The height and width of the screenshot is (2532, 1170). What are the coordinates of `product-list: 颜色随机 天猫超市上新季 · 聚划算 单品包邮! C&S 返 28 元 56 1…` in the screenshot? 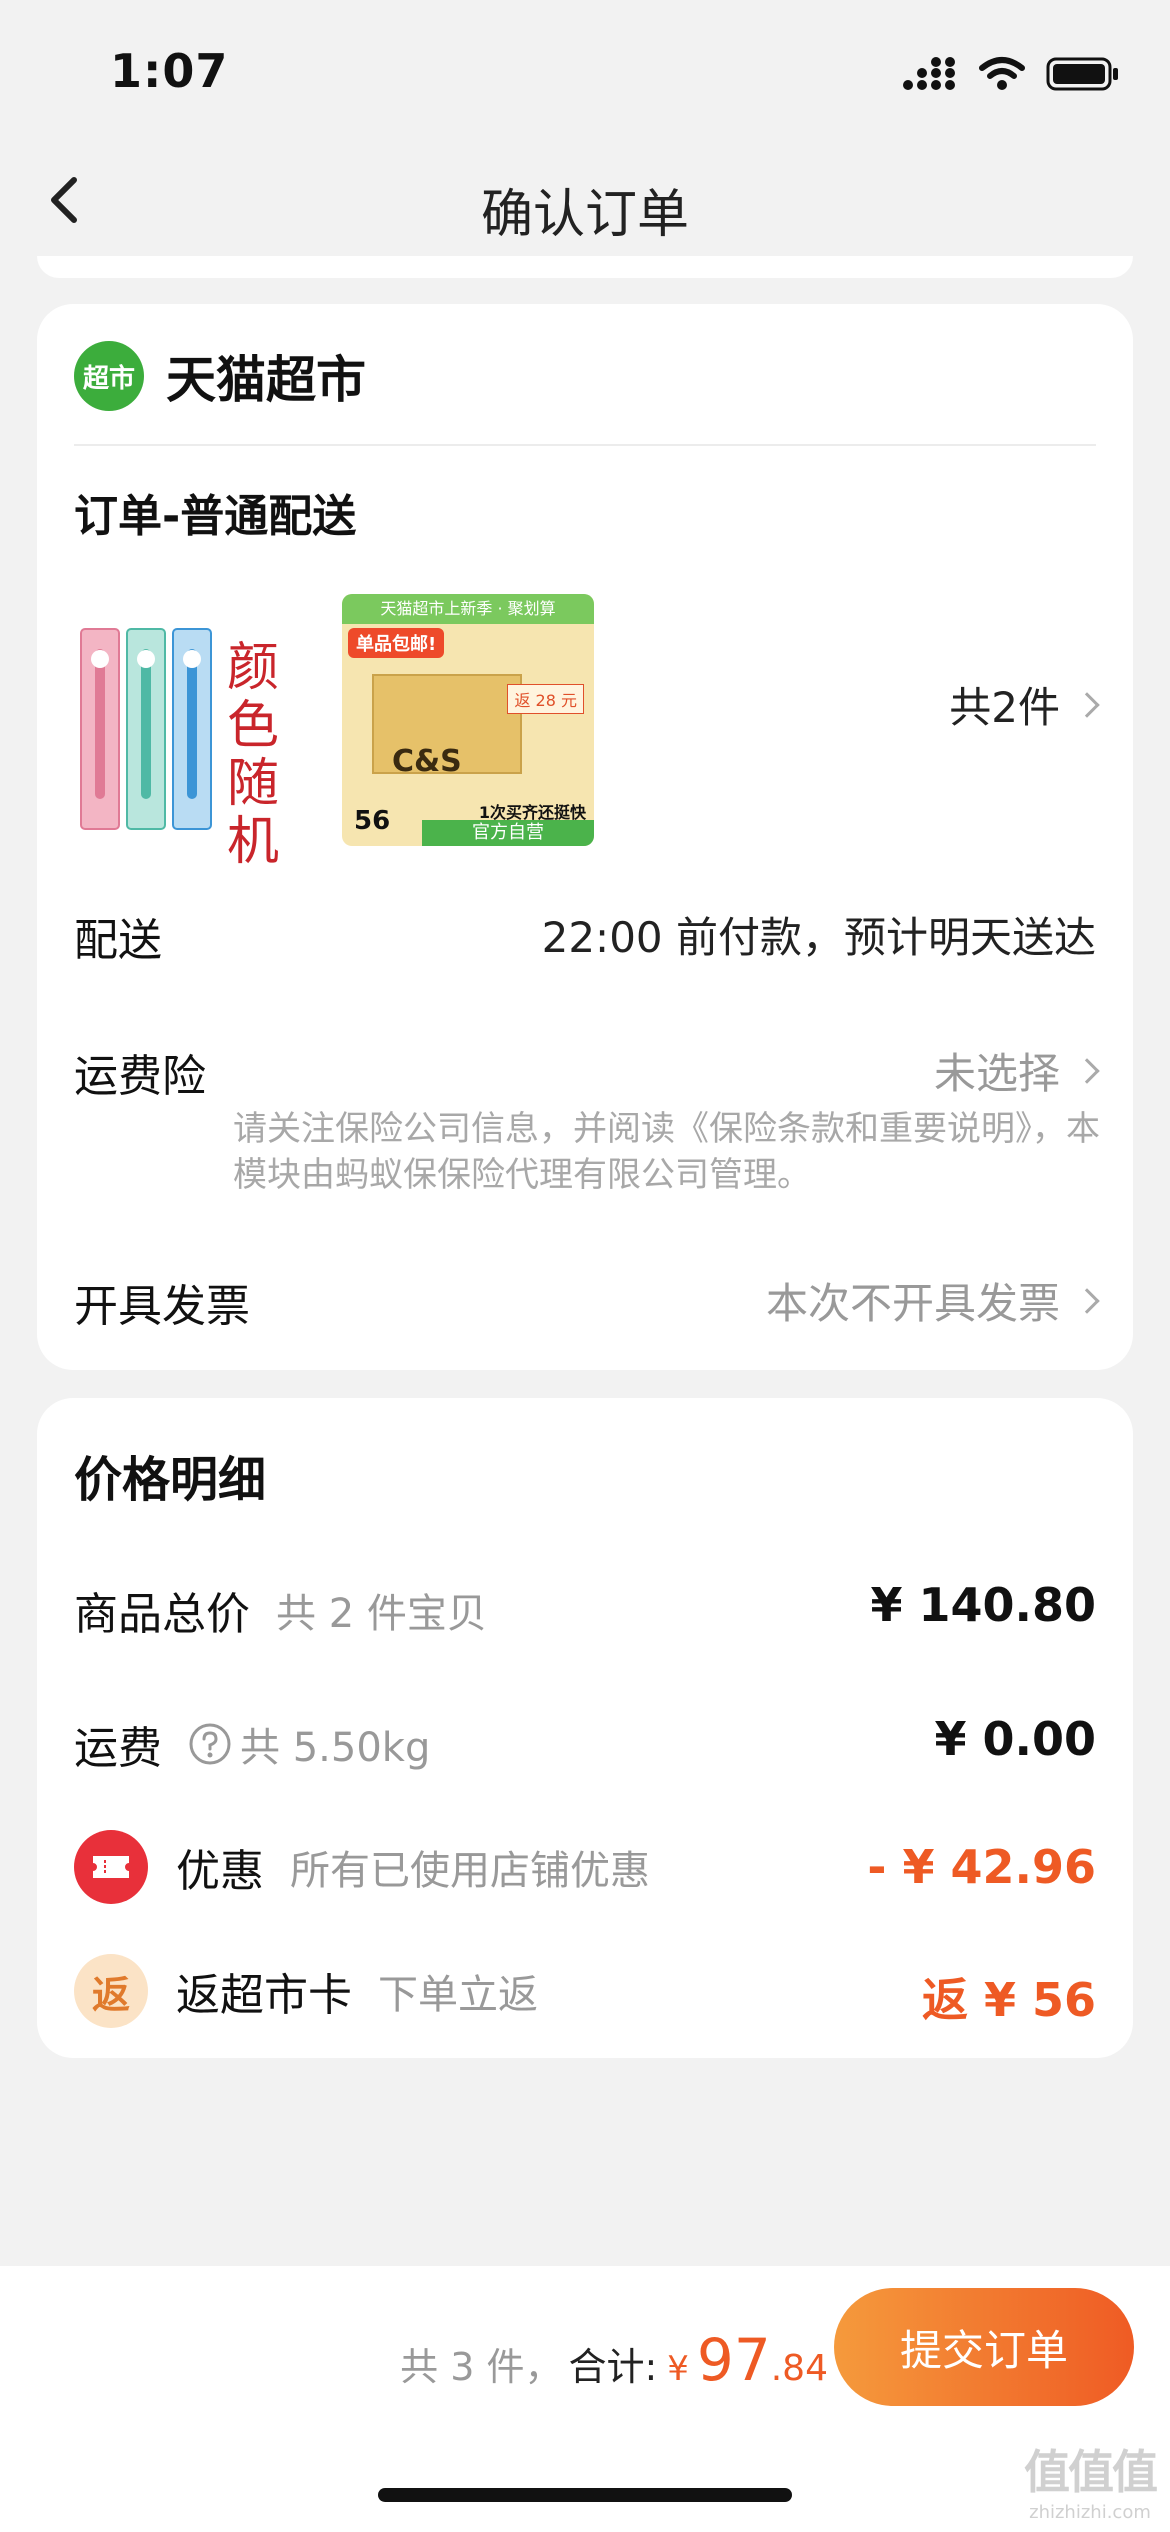 It's located at (585, 717).